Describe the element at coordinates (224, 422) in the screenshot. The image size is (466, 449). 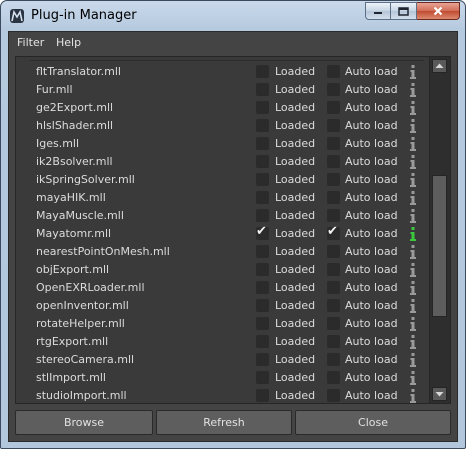
I see `refresh-button: Refresh` at that location.